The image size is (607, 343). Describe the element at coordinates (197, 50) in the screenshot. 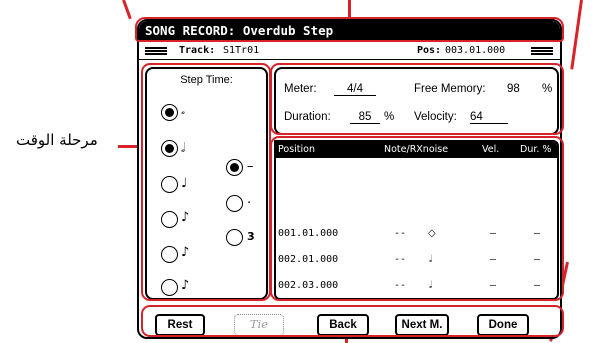

I see `track-label: Track:` at that location.